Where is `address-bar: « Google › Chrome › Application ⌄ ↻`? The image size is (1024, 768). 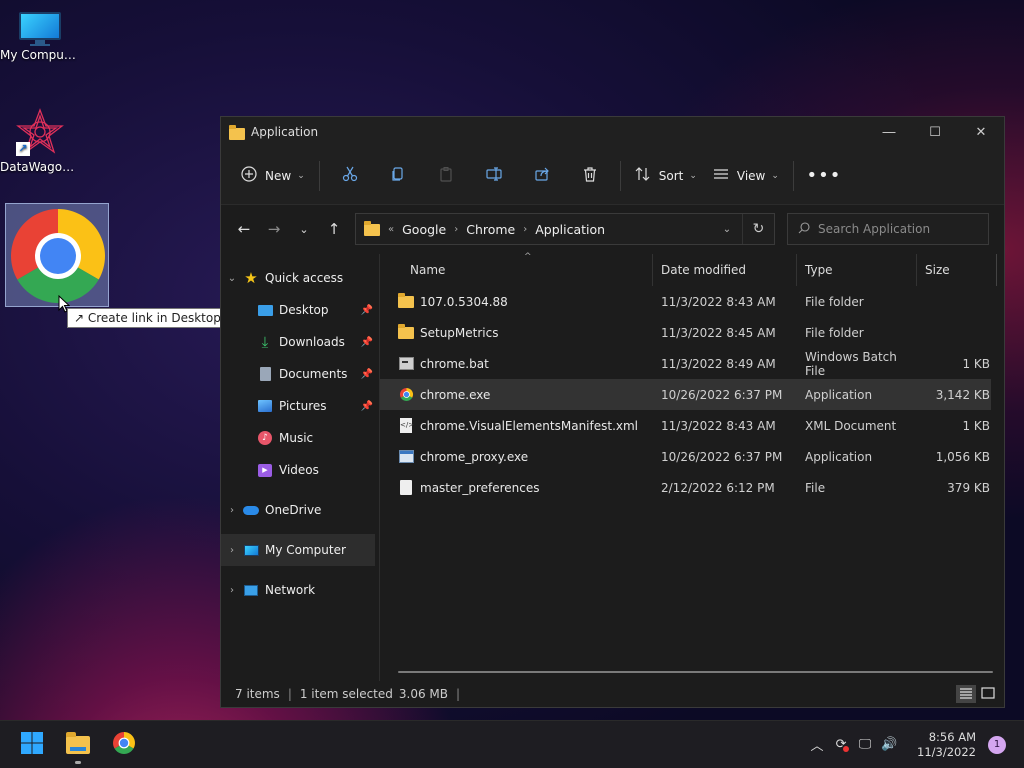
address-bar: « Google › Chrome › Application ⌄ ↻ is located at coordinates (565, 229).